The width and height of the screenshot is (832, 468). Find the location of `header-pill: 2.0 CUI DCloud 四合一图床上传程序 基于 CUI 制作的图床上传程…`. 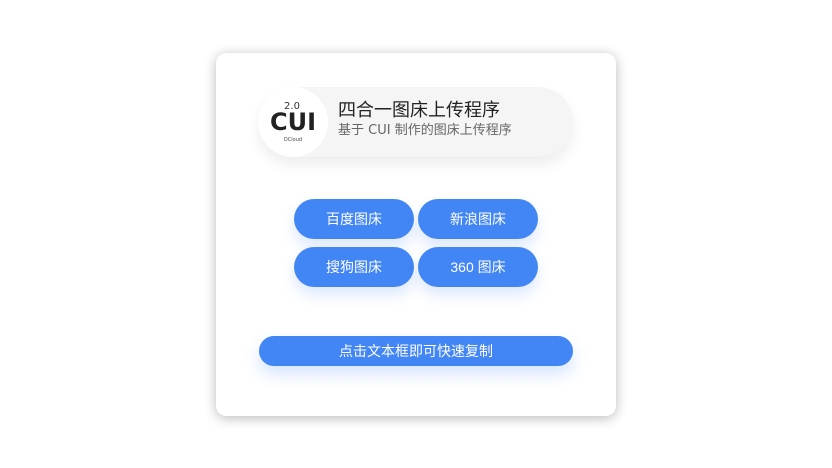

header-pill: 2.0 CUI DCloud 四合一图床上传程序 基于 CUI 制作的图床上传程… is located at coordinates (415, 122).